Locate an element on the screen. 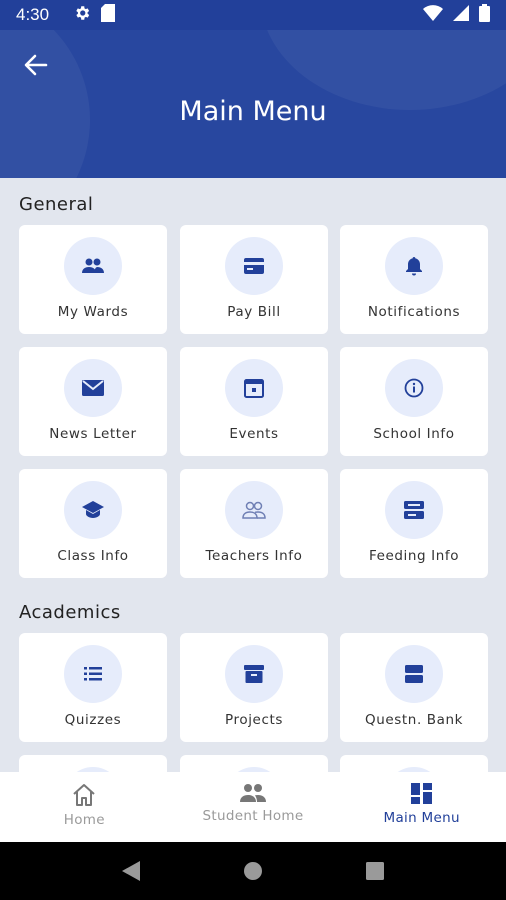 The image size is (506, 900). envelope-icon is located at coordinates (93, 388).